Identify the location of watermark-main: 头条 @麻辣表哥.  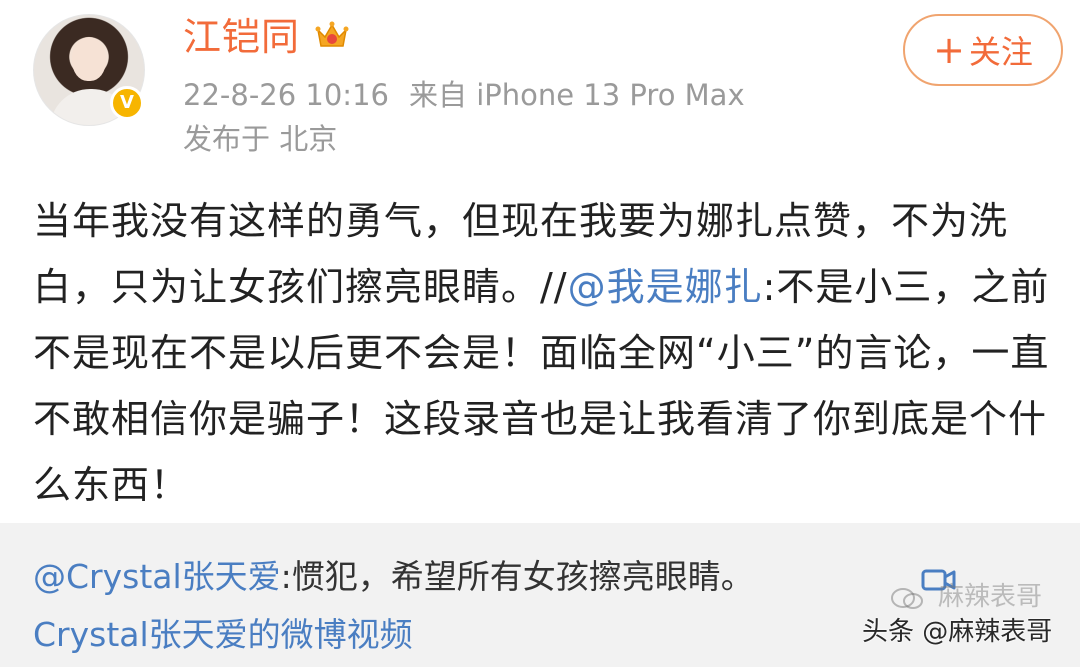
(957, 632).